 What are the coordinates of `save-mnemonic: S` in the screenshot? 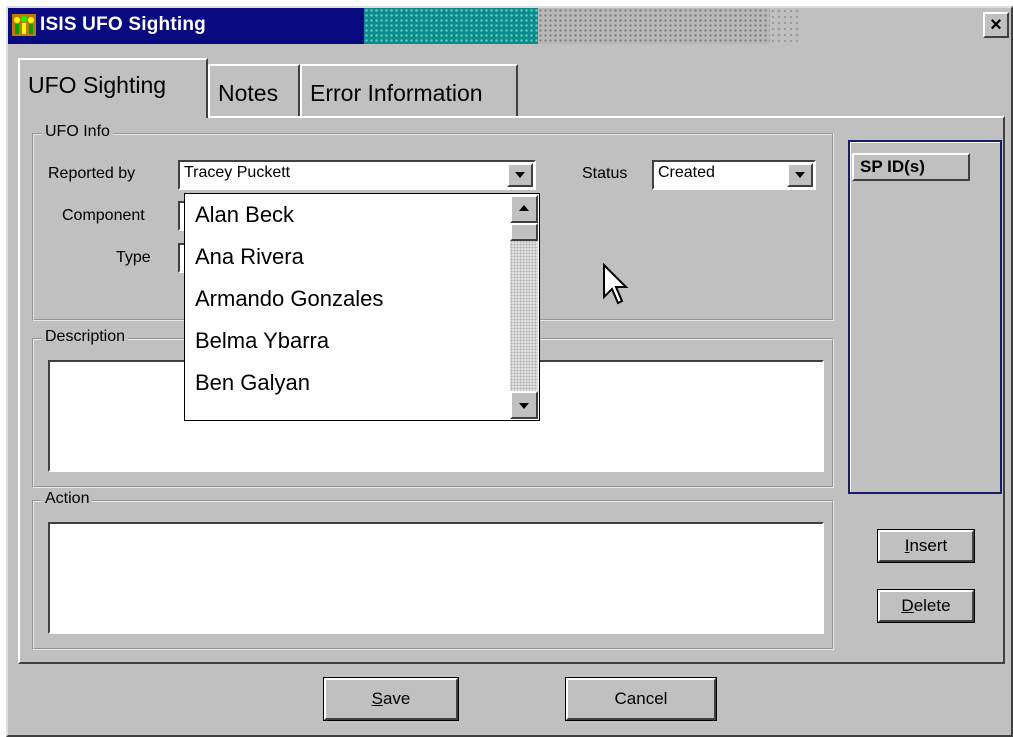 It's located at (377, 698).